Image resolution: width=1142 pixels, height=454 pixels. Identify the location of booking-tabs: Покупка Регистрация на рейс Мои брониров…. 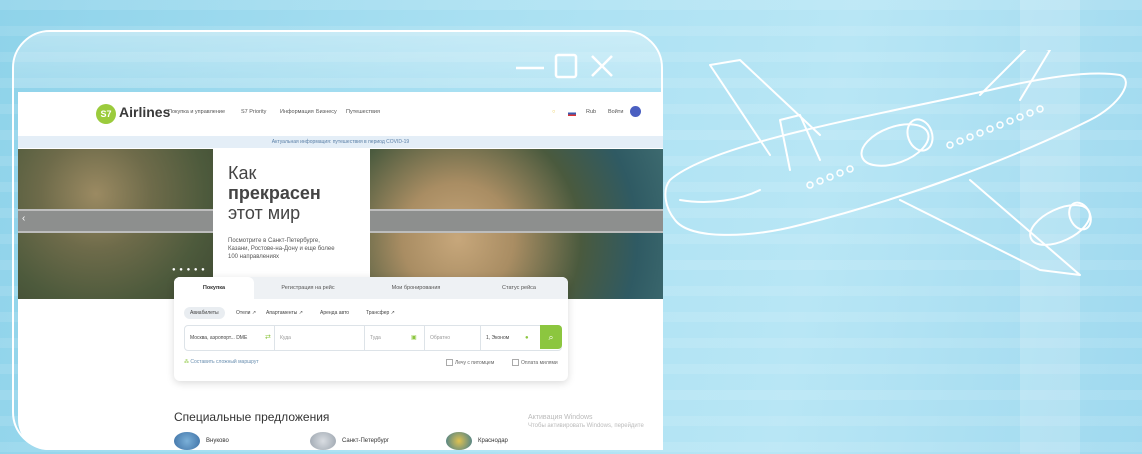
(371, 288).